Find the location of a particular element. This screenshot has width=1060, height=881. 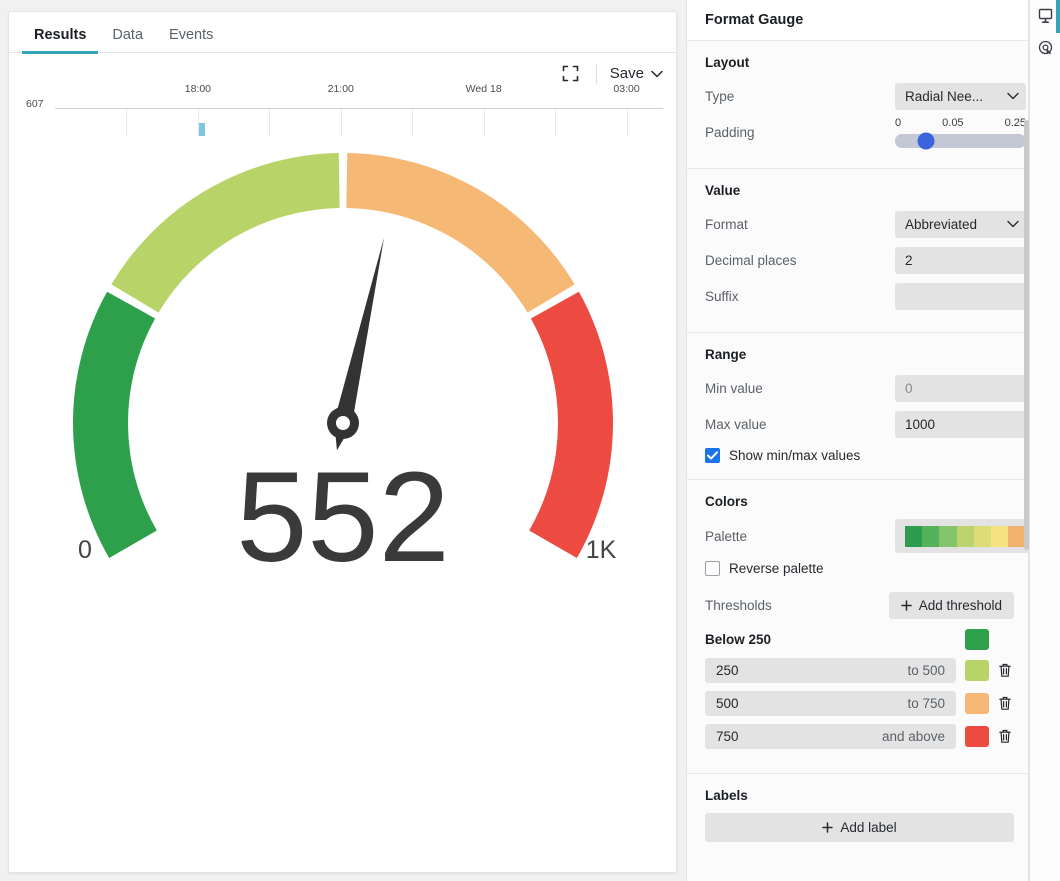

add-label-button: Add label is located at coordinates (859, 827).